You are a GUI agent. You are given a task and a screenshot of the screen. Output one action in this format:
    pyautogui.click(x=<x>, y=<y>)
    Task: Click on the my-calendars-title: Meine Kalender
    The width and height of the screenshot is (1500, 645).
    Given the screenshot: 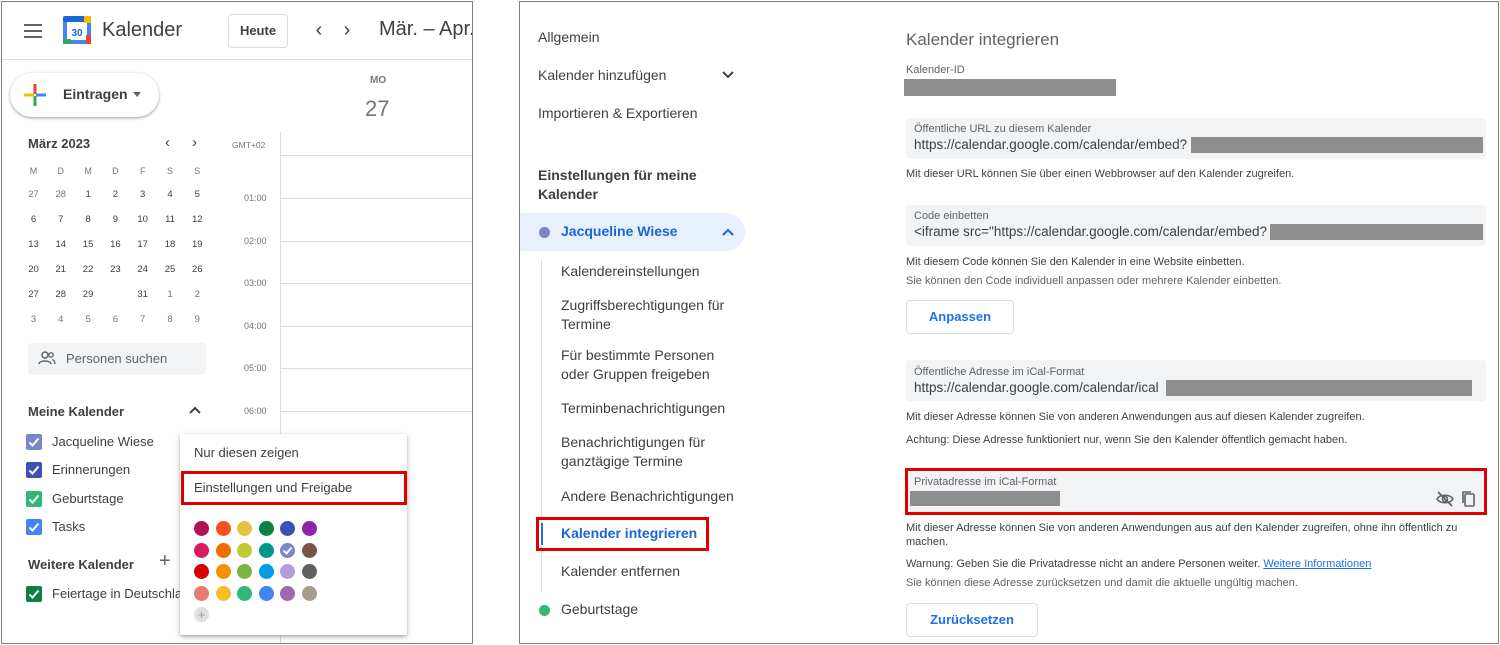 What is the action you would take?
    pyautogui.click(x=76, y=411)
    